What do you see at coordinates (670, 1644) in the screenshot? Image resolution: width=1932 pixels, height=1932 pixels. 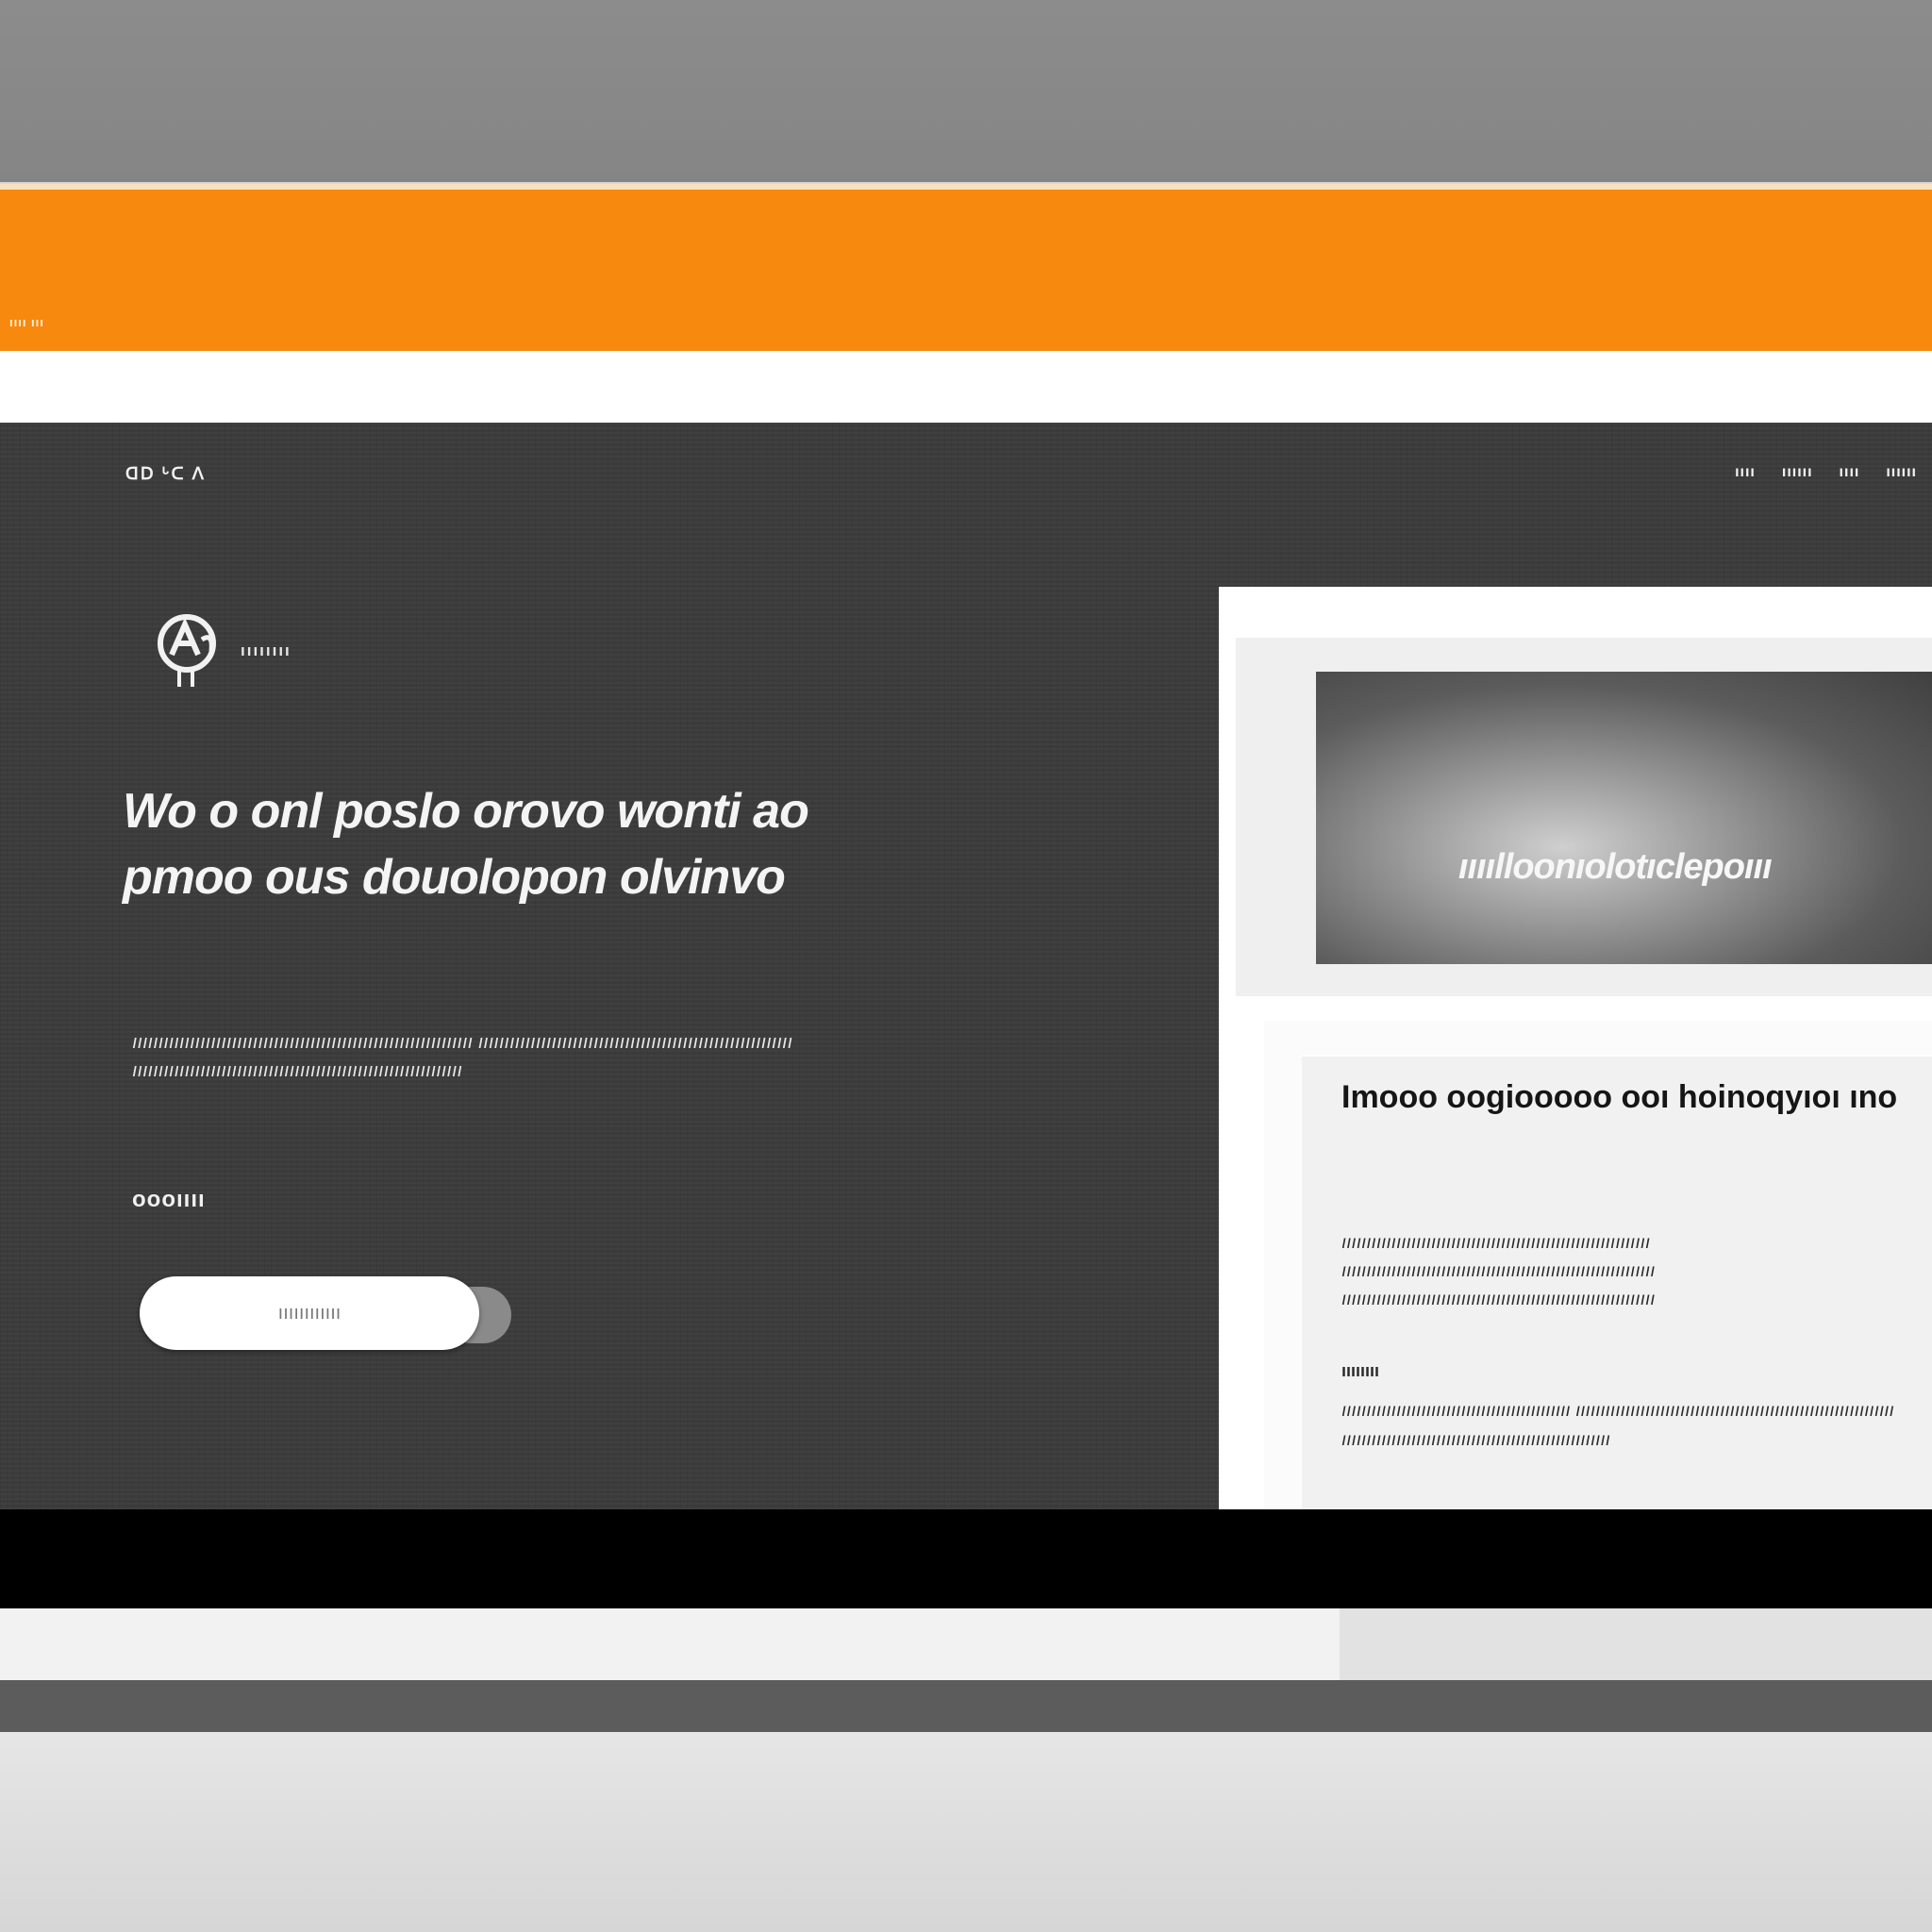 I see `light-strip` at bounding box center [670, 1644].